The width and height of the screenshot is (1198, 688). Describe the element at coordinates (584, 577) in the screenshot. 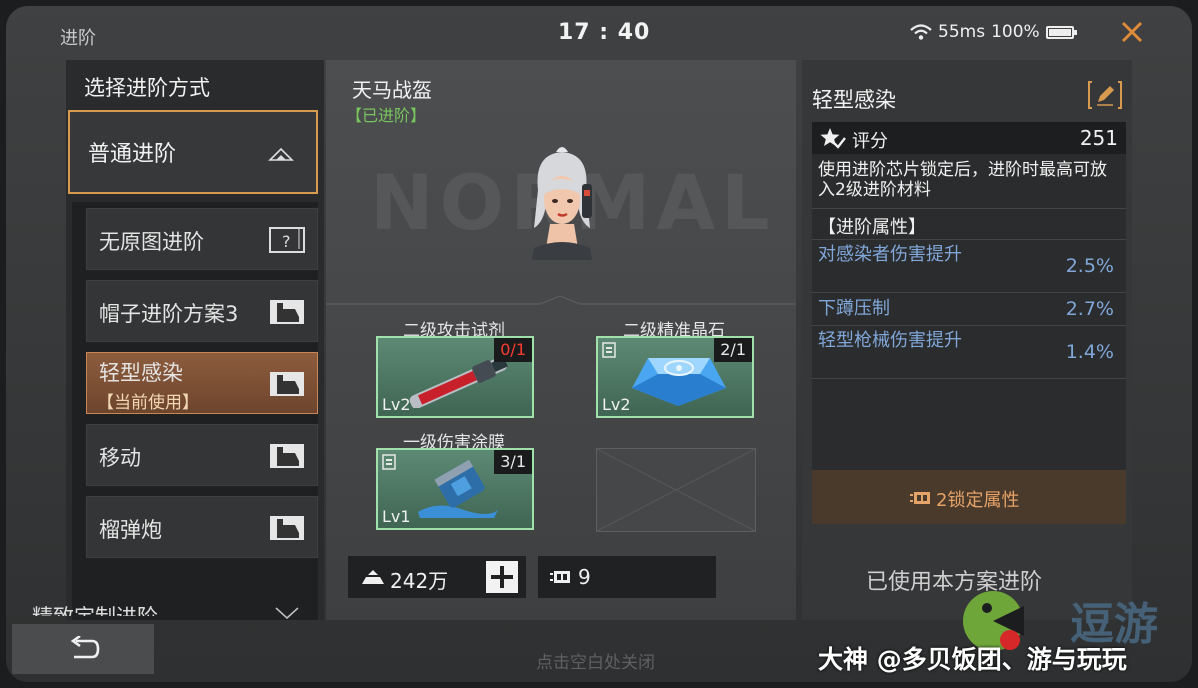

I see `chip-count: 9` at that location.